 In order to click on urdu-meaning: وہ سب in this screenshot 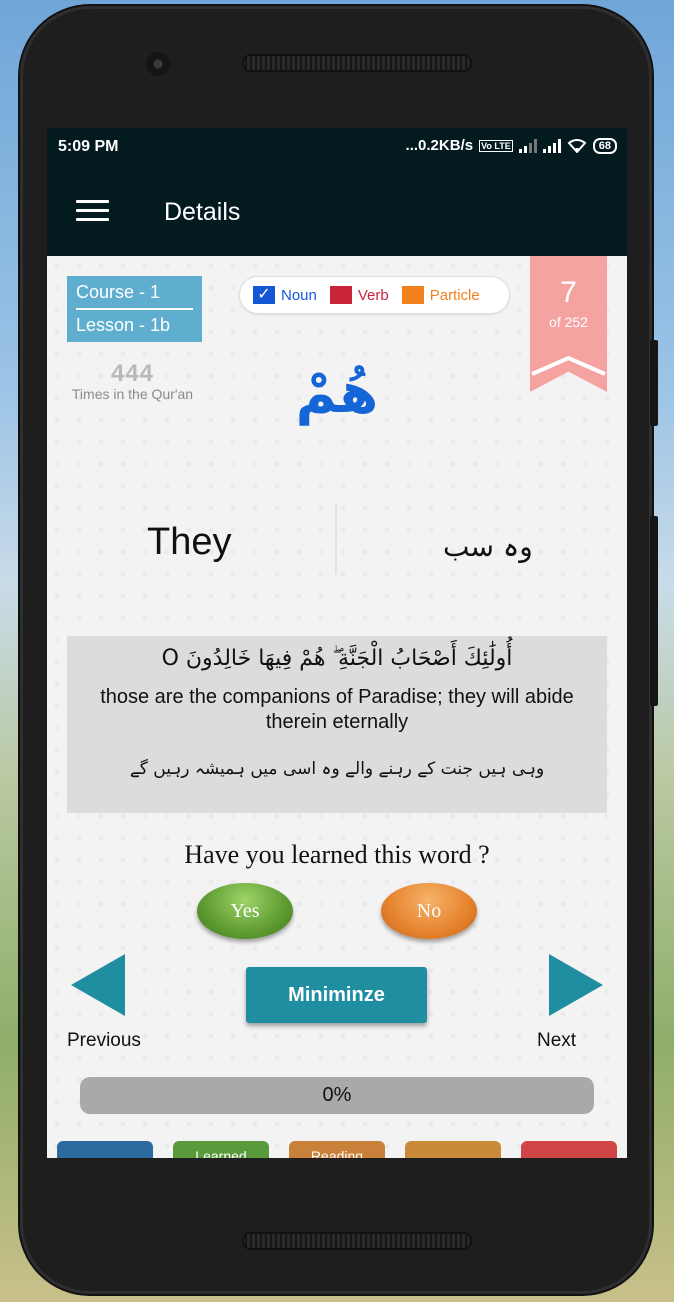, I will do `click(488, 546)`.